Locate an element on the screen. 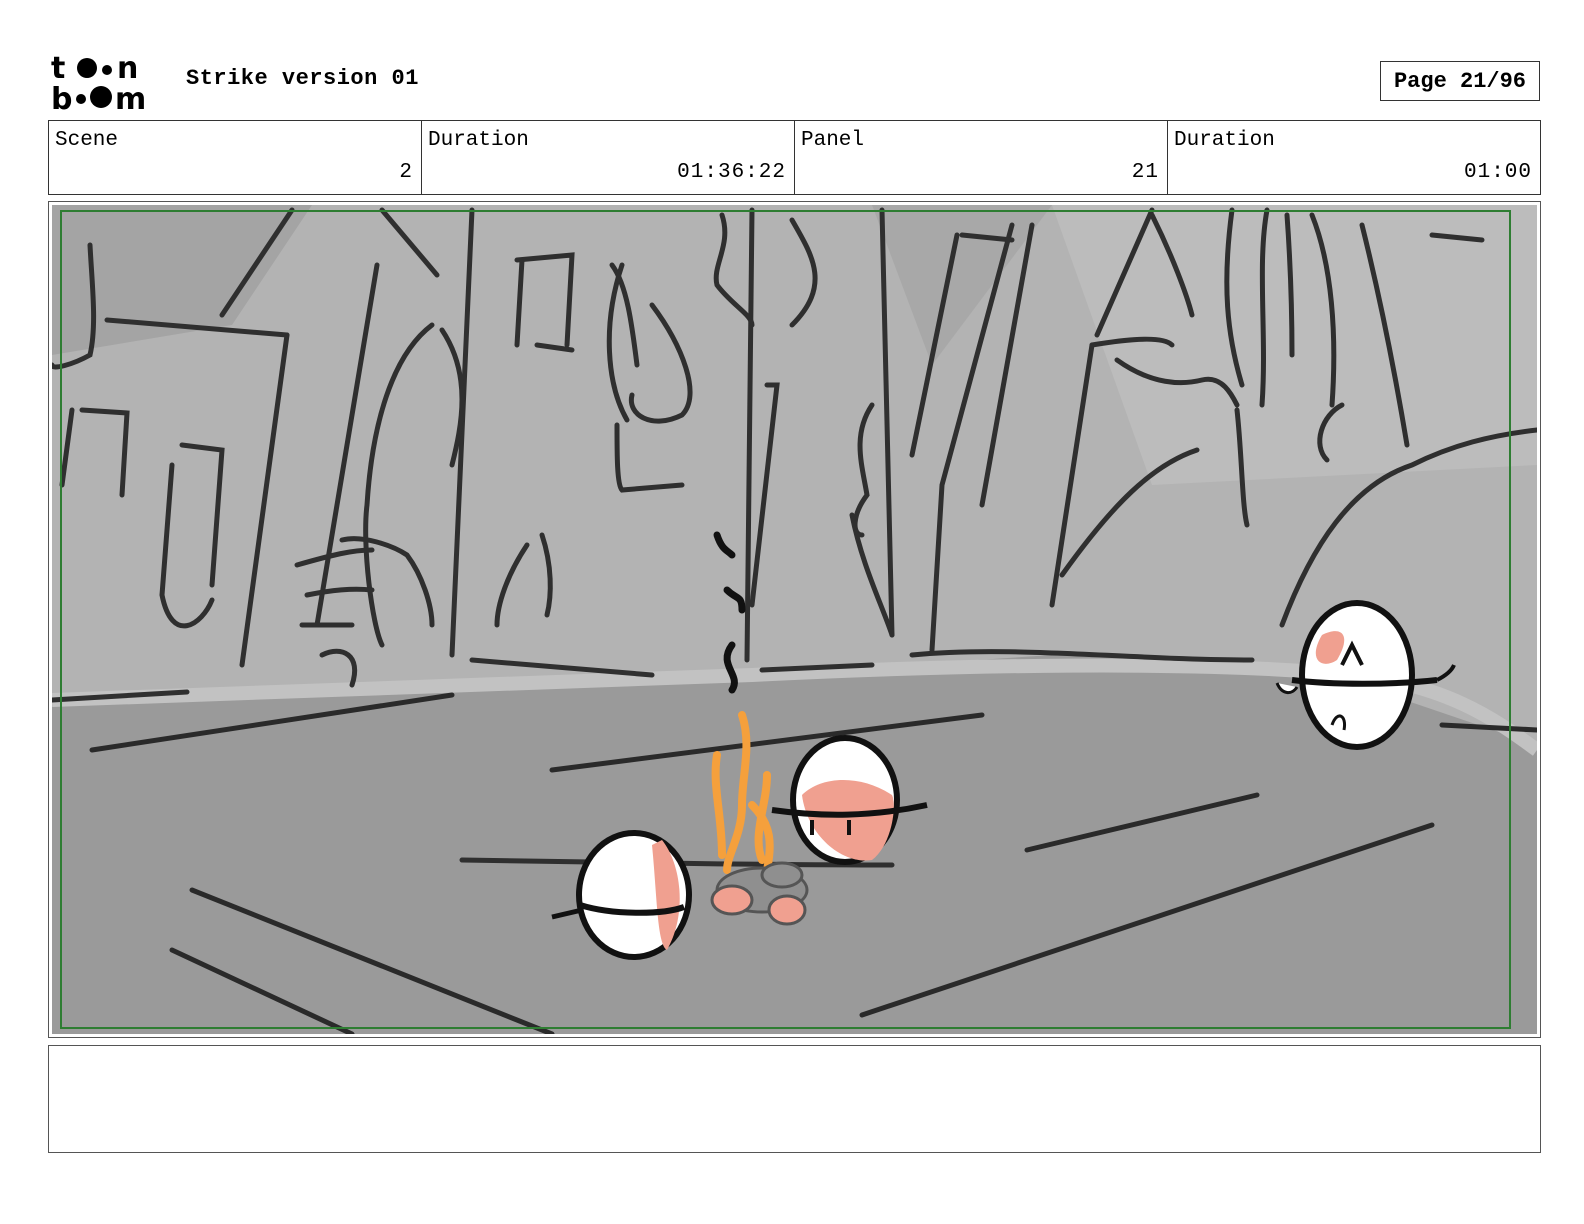  panel-notes-box is located at coordinates (794, 1099).